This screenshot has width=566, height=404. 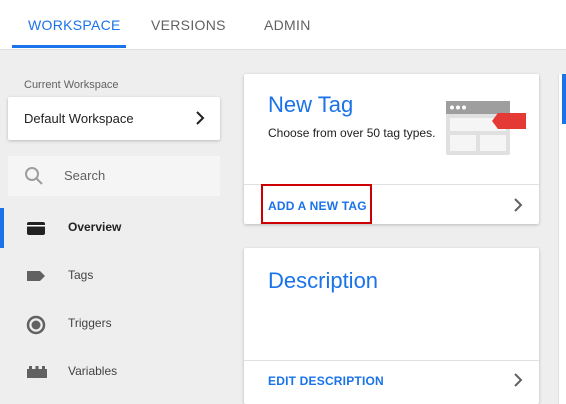 What do you see at coordinates (36, 278) in the screenshot?
I see `tag-icon` at bounding box center [36, 278].